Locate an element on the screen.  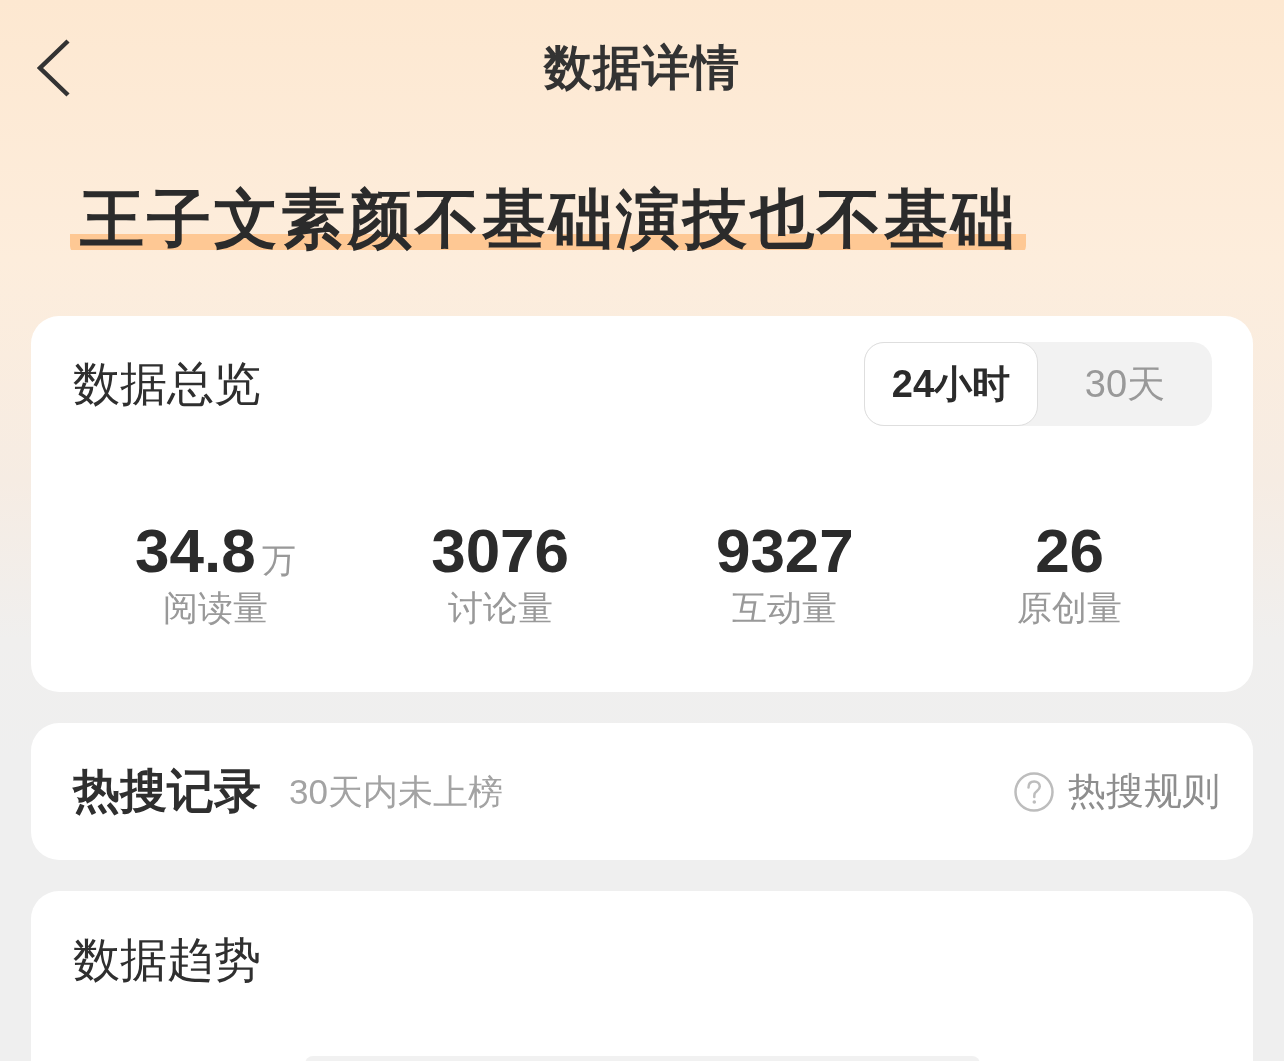
stat-label: 原创量 is located at coordinates (1070, 608).